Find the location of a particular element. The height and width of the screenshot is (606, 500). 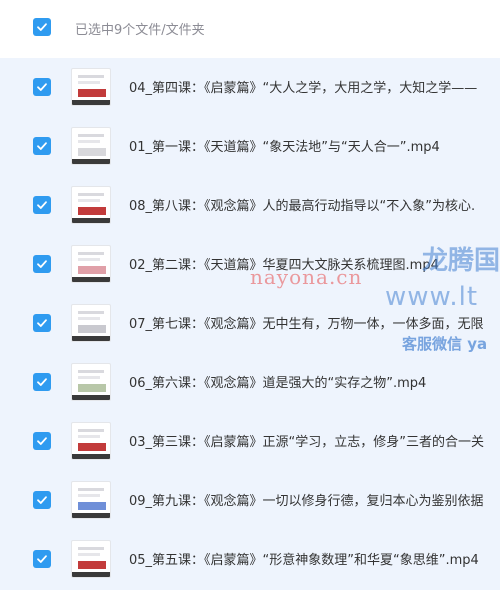

watermark-site: nayona.cn is located at coordinates (306, 277).